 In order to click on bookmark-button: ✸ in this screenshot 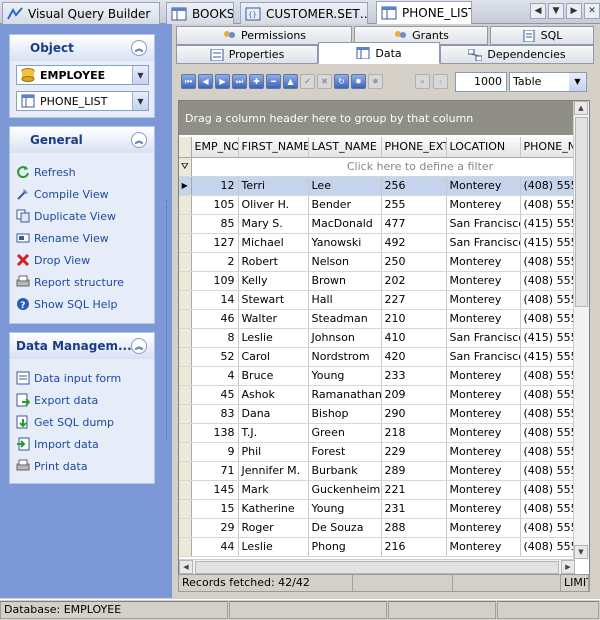, I will do `click(358, 81)`.